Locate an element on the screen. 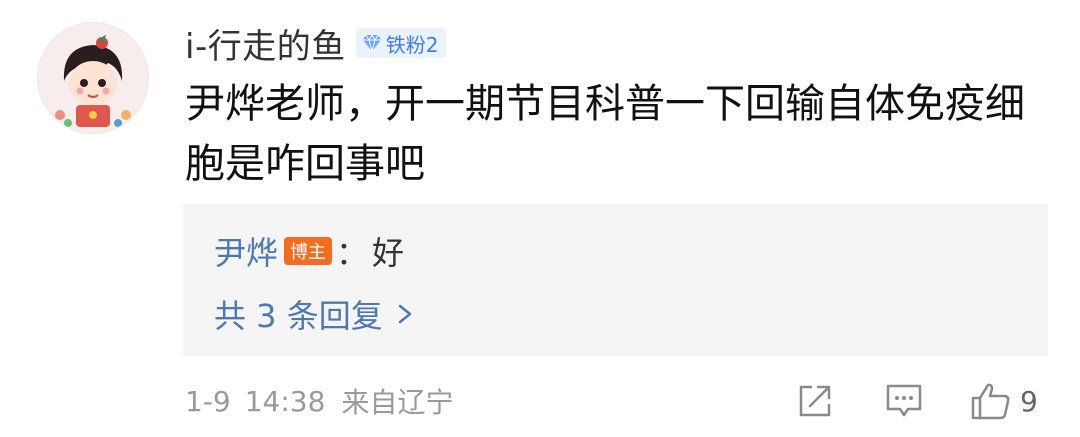 This screenshot has width=1080, height=437. reply-content: 好 is located at coordinates (388, 253).